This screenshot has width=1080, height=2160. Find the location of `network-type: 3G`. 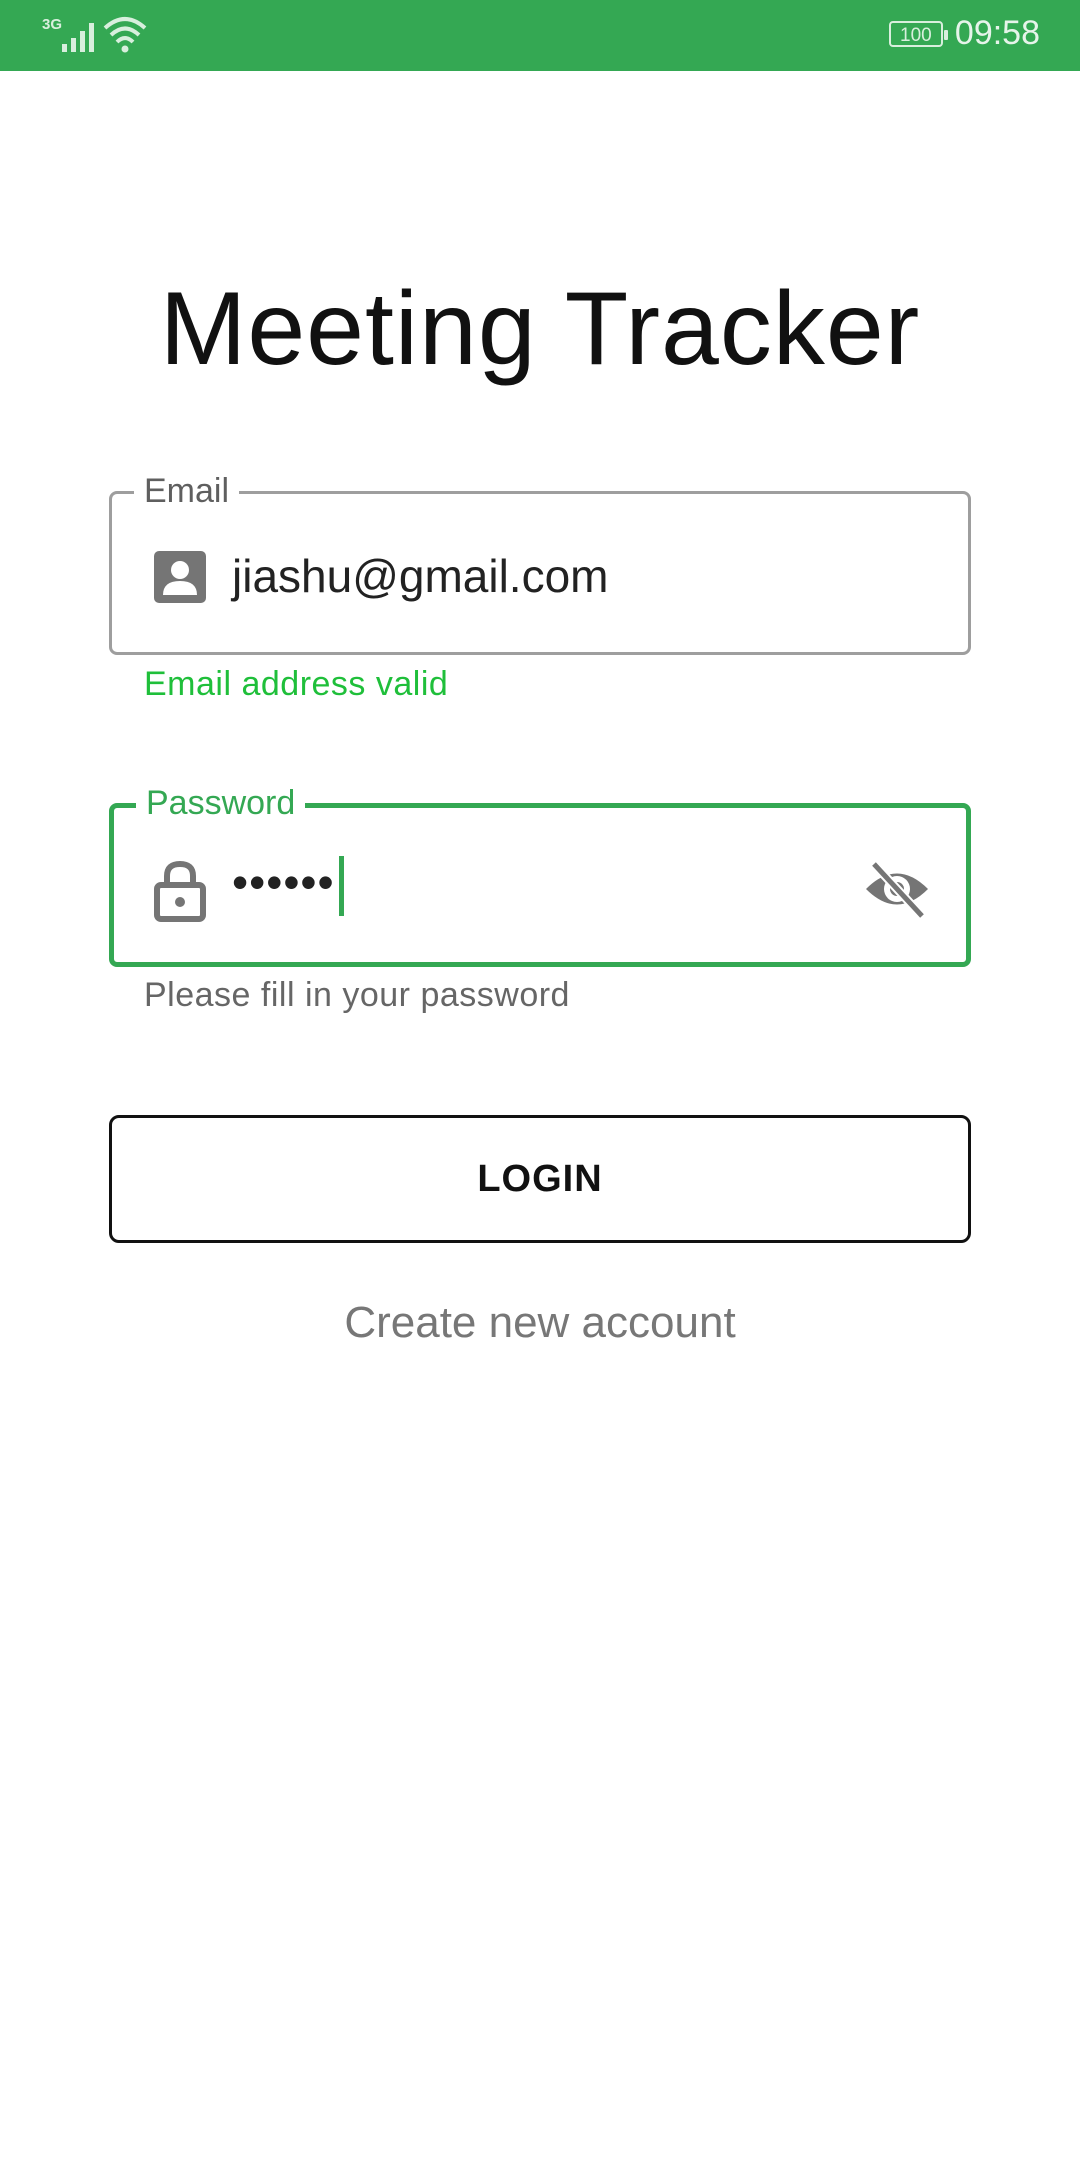

network-type: 3G is located at coordinates (52, 24).